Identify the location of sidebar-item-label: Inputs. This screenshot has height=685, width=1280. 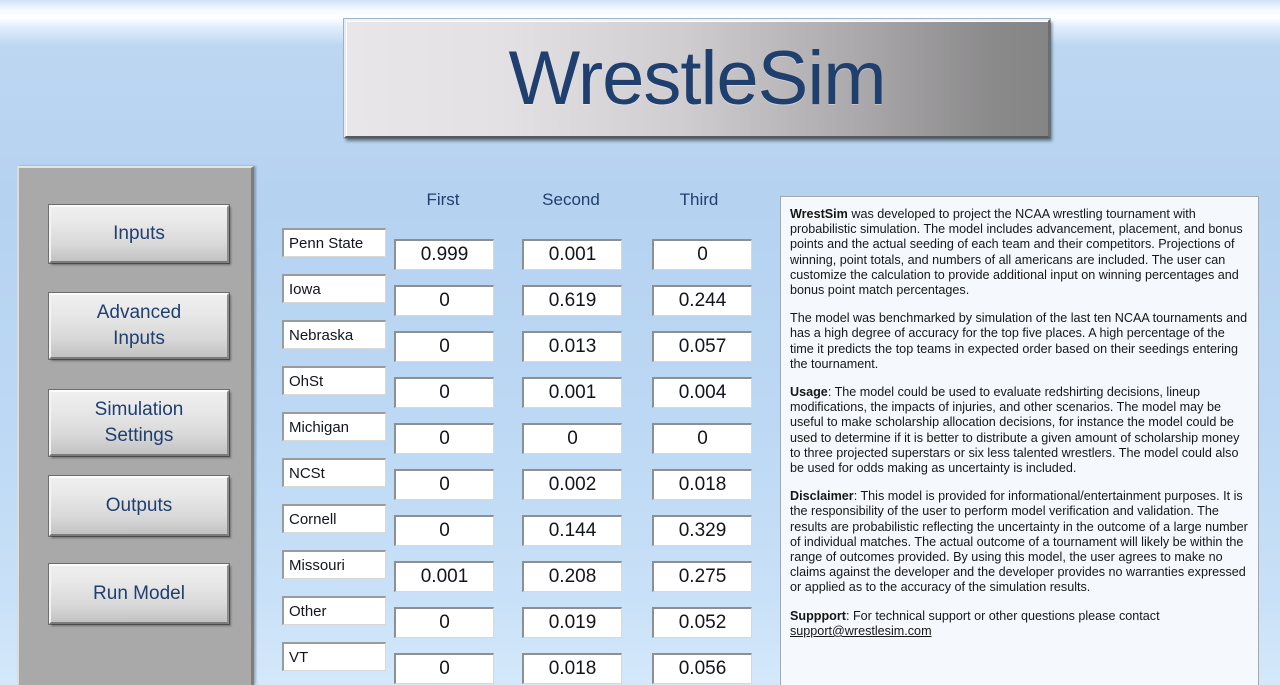
(139, 234).